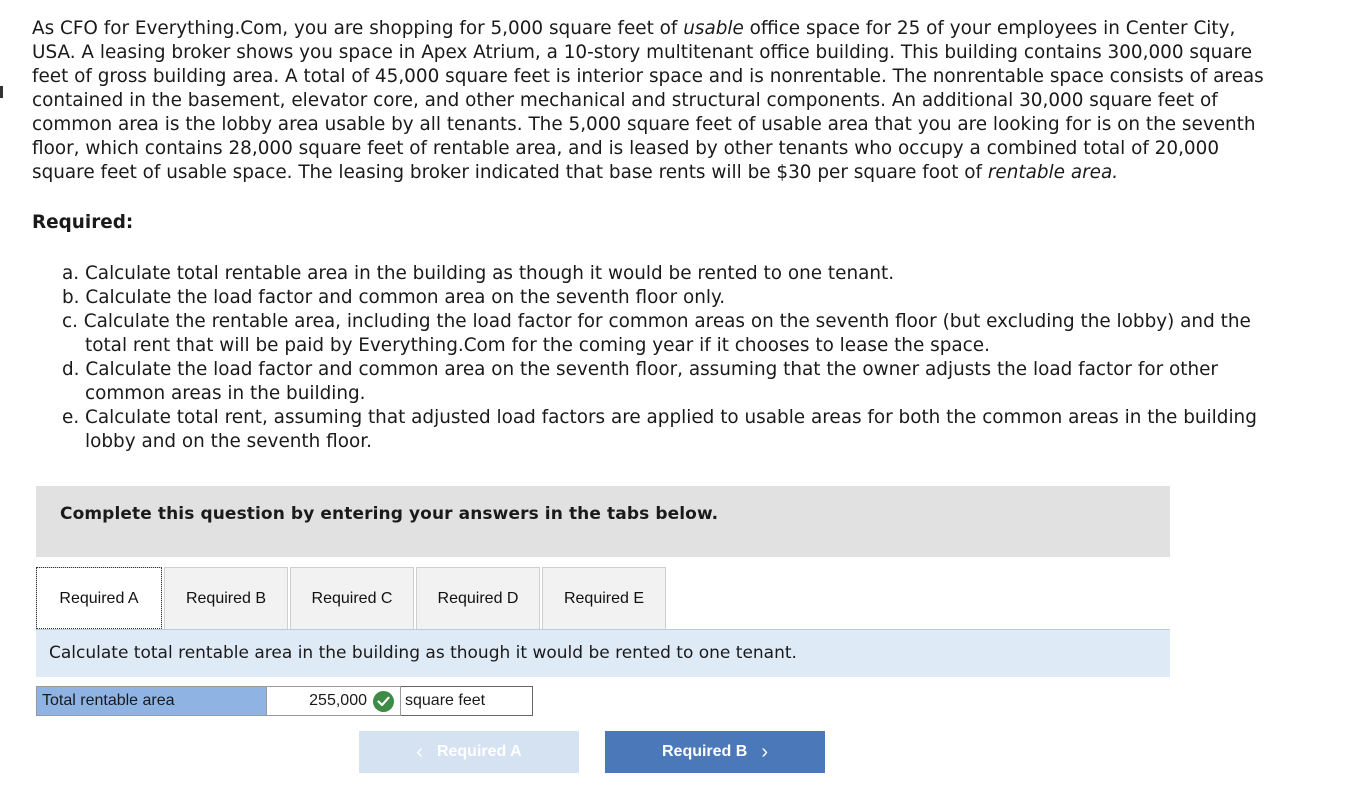 The width and height of the screenshot is (1368, 794). Describe the element at coordinates (479, 751) in the screenshot. I see `previous-button-label: Required A` at that location.